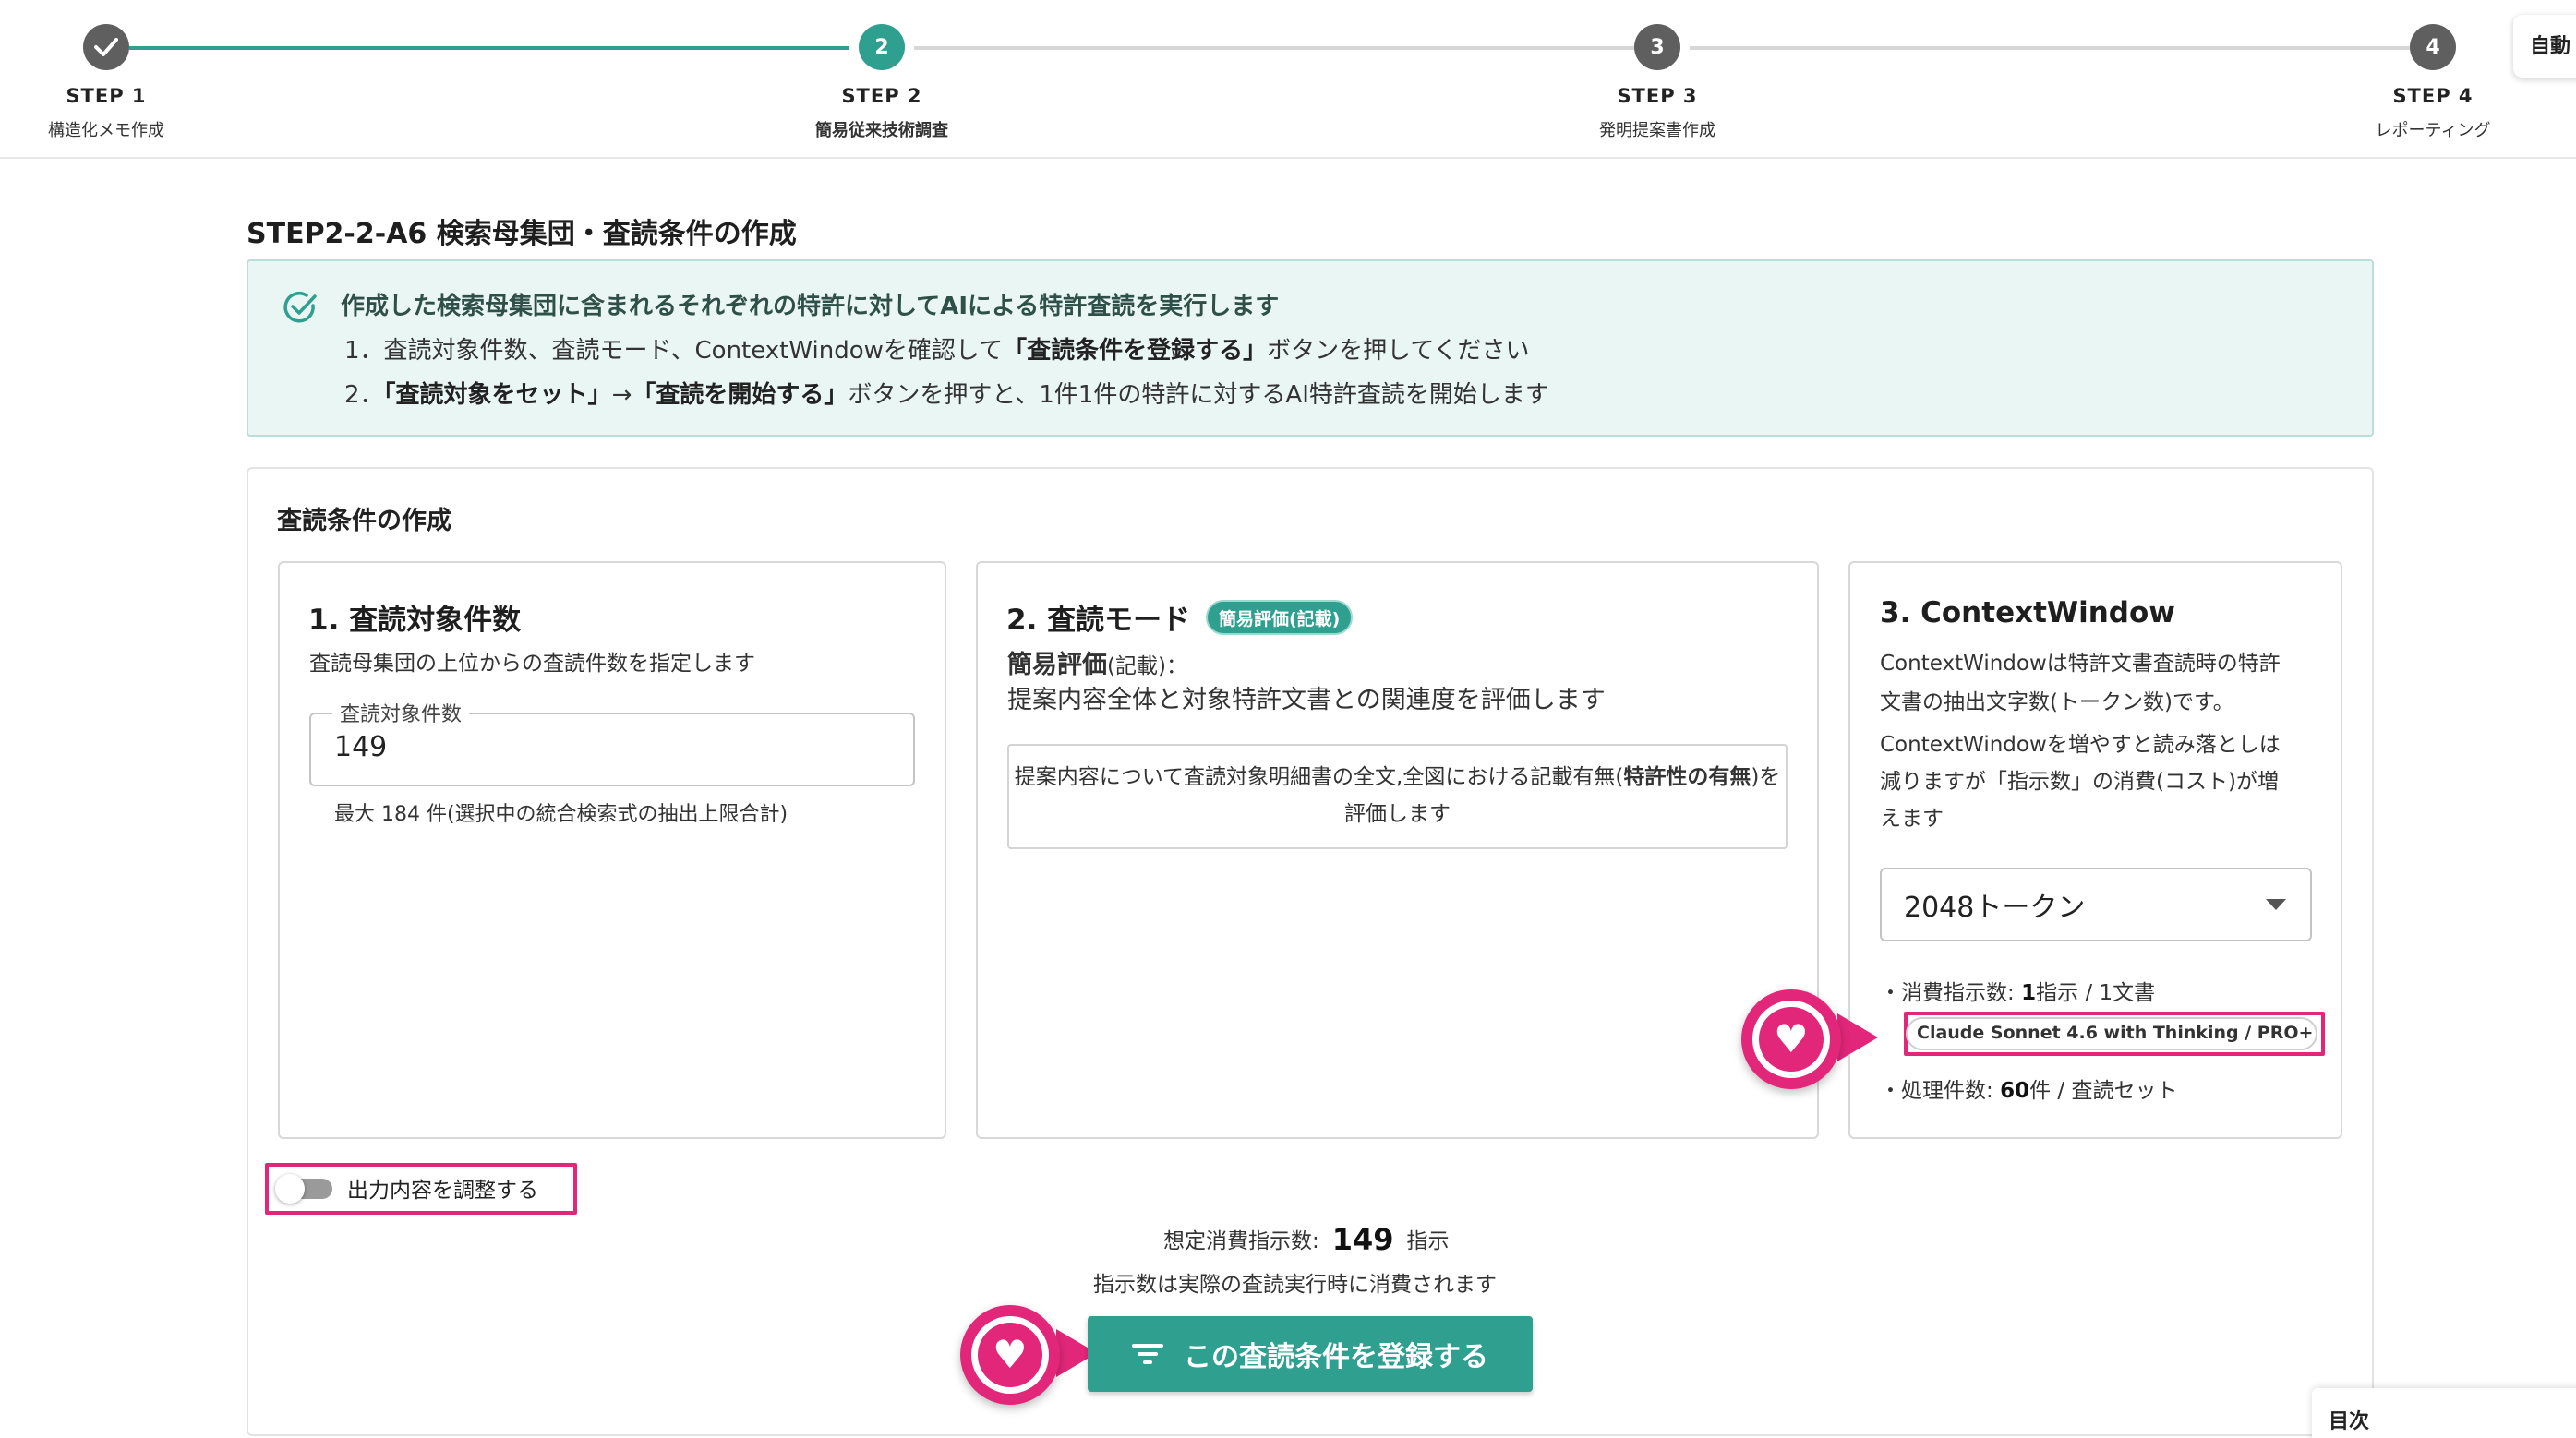  What do you see at coordinates (2433, 130) in the screenshot?
I see `step-4-subtitle: レポーティング` at bounding box center [2433, 130].